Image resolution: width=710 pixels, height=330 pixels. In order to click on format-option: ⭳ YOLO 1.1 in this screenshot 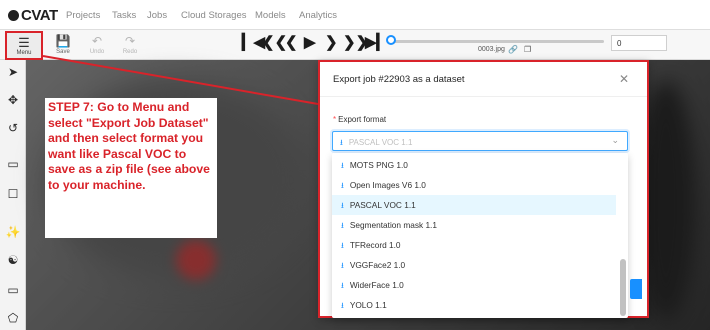, I will do `click(474, 305)`.